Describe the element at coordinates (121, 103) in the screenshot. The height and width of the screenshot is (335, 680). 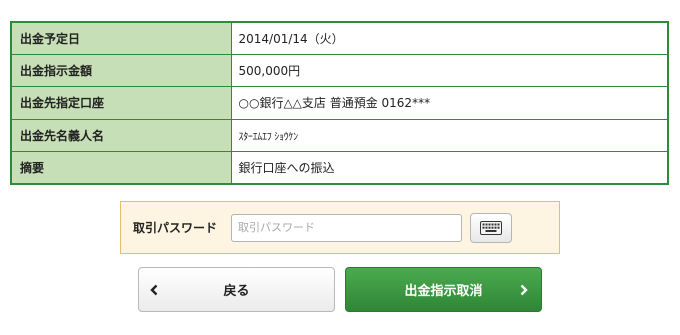
I see `detail-label-account: 出金先指定口座` at that location.